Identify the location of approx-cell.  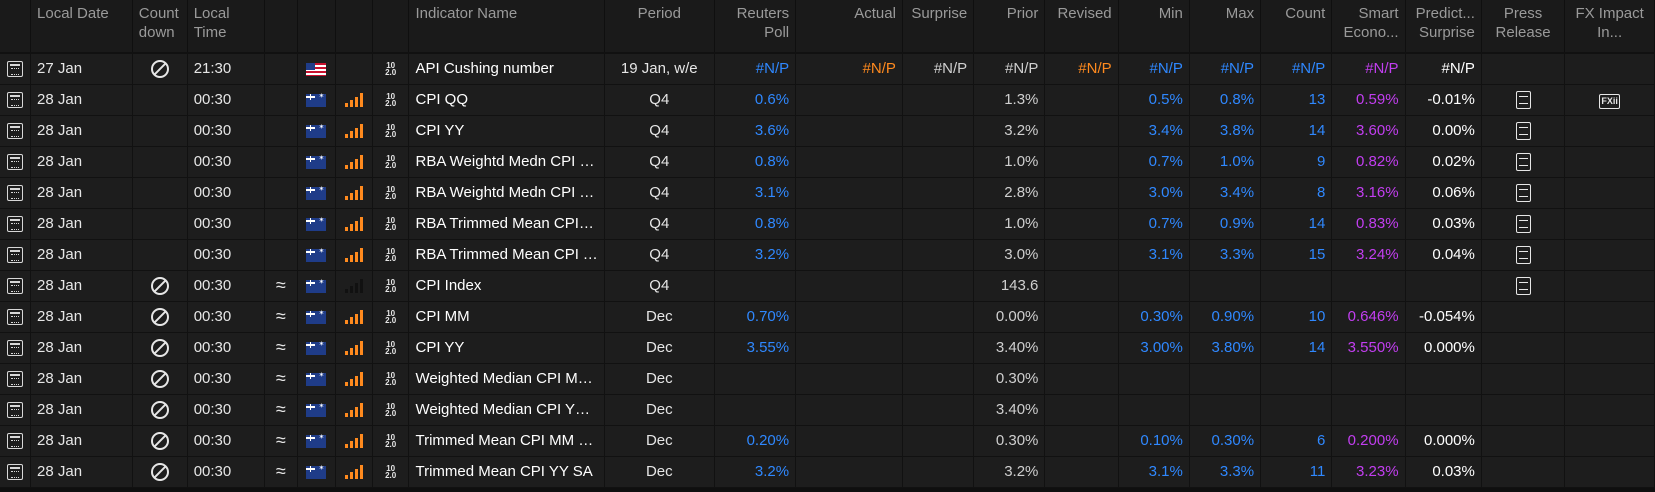
(281, 193).